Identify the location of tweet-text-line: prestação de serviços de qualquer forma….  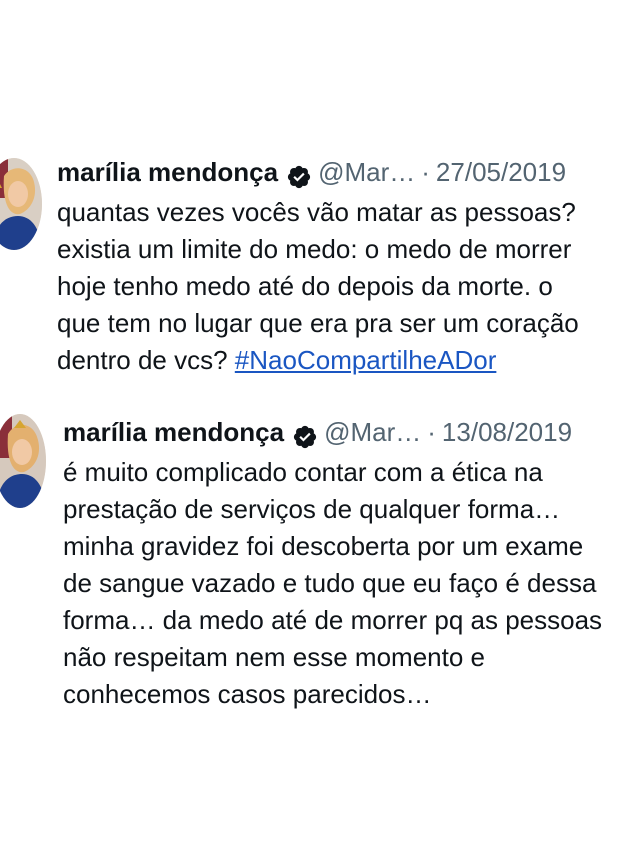
(312, 509).